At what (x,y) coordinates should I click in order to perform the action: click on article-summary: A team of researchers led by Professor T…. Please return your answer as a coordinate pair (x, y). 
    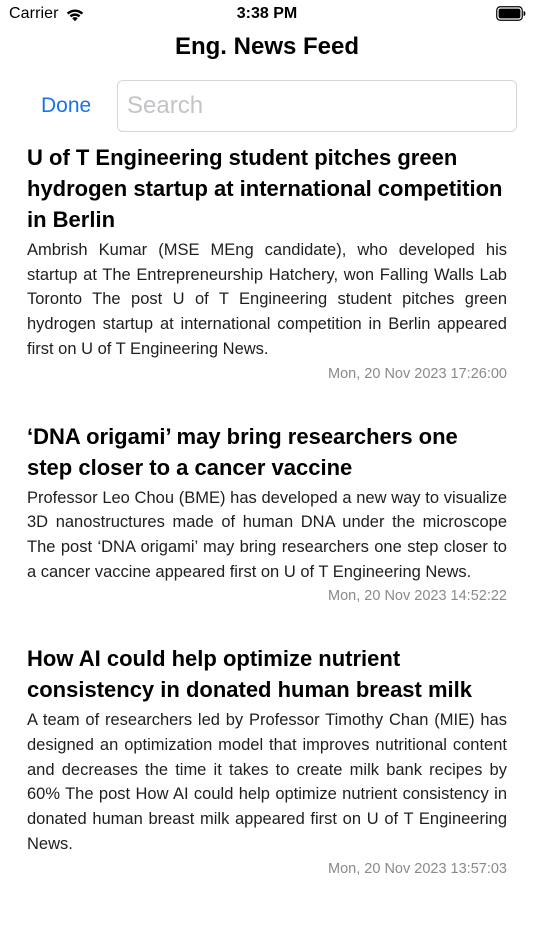
    Looking at the image, I should click on (267, 782).